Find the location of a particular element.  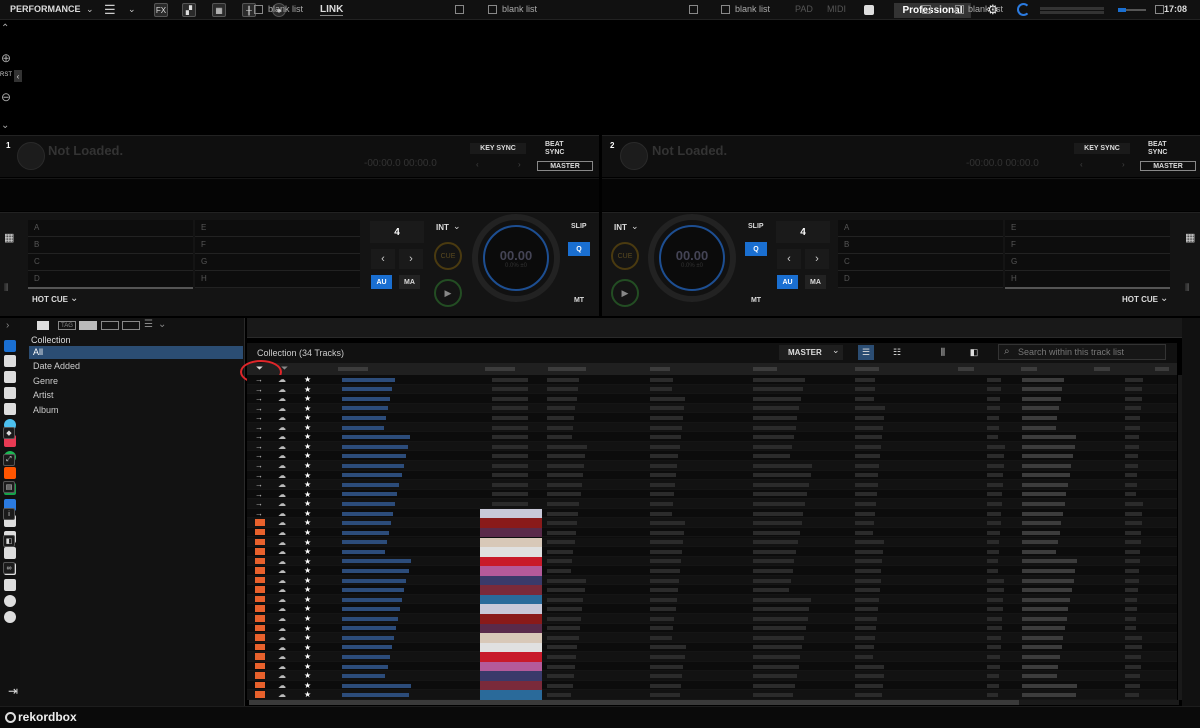

deck1-loop-beats: 4 is located at coordinates (397, 232).